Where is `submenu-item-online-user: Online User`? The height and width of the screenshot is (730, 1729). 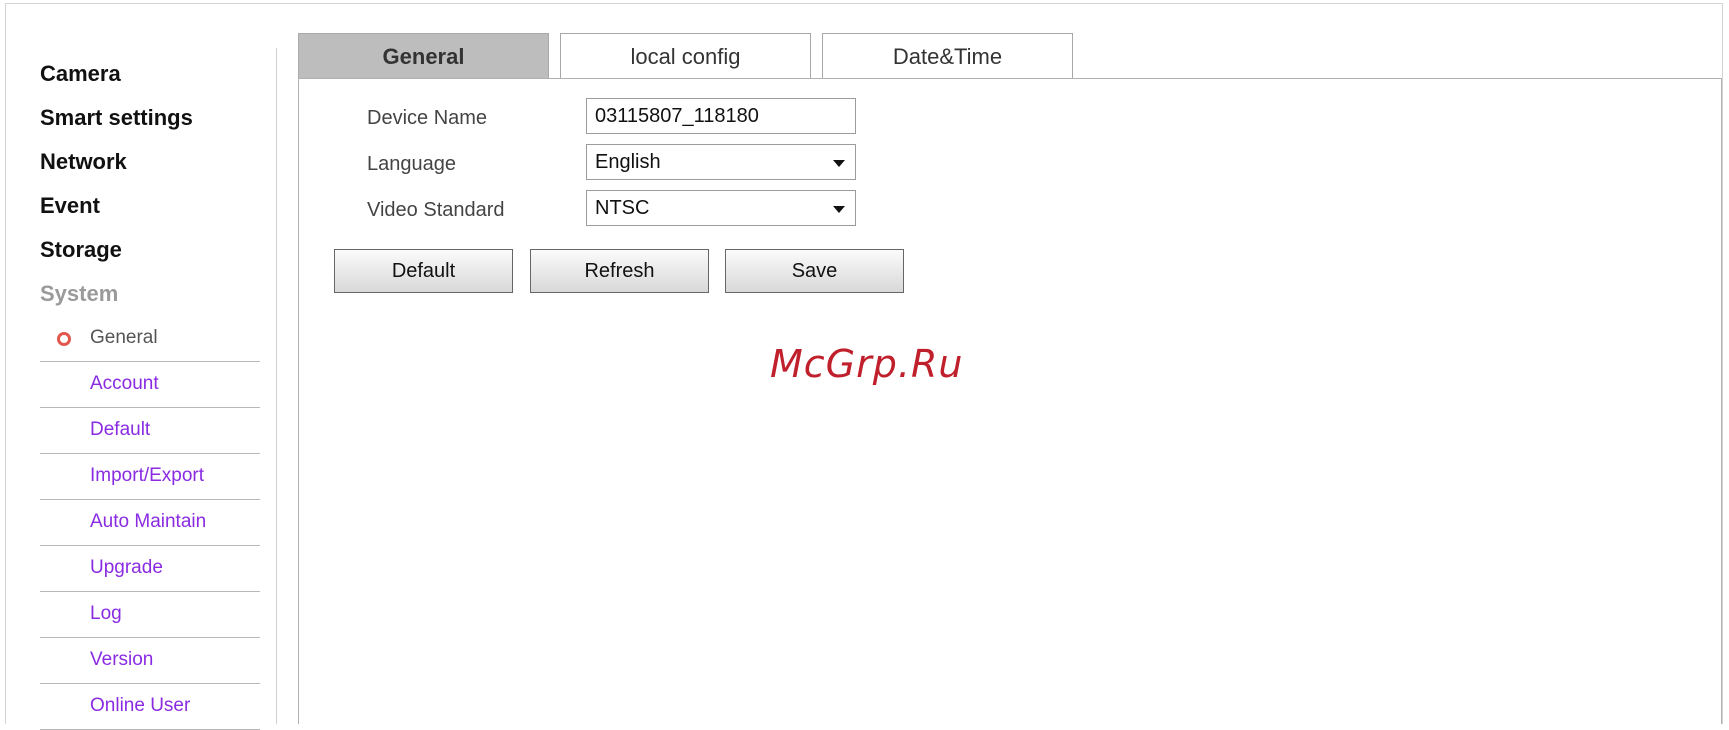
submenu-item-online-user: Online User is located at coordinates (150, 707).